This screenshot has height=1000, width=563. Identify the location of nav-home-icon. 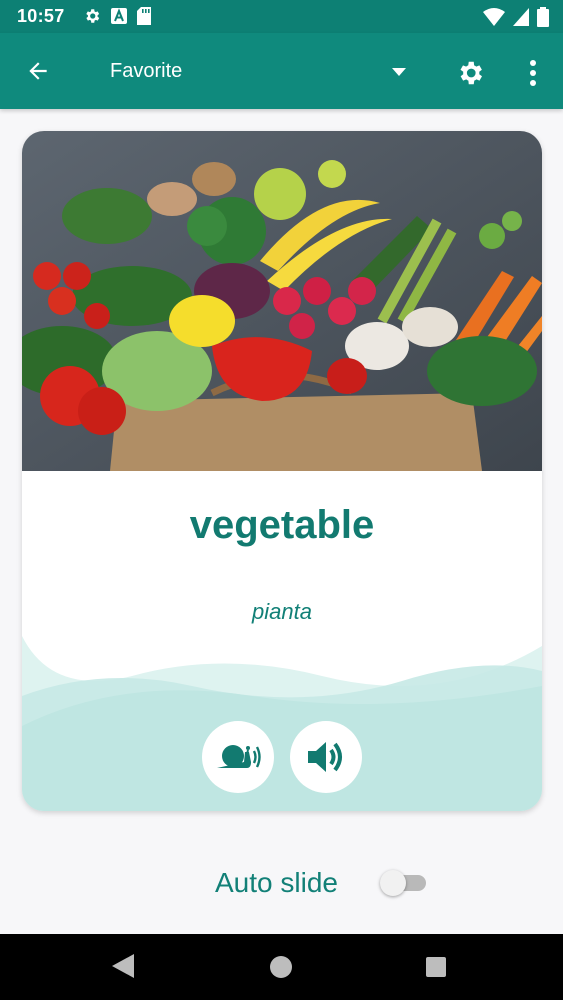
(281, 967).